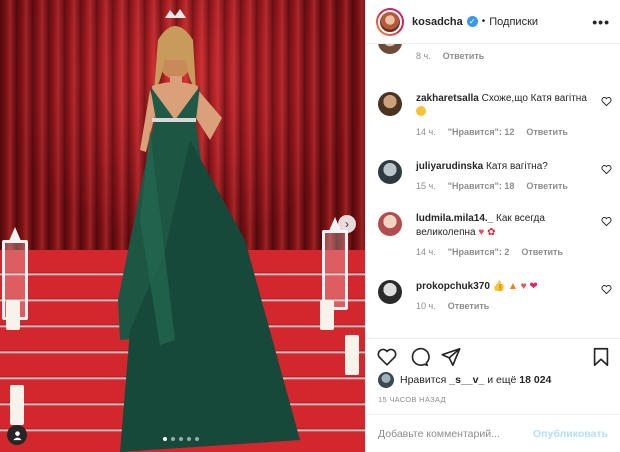 The width and height of the screenshot is (620, 452). What do you see at coordinates (412, 399) in the screenshot?
I see `post-timestamp: 15 ЧАСОВ НАЗАД` at bounding box center [412, 399].